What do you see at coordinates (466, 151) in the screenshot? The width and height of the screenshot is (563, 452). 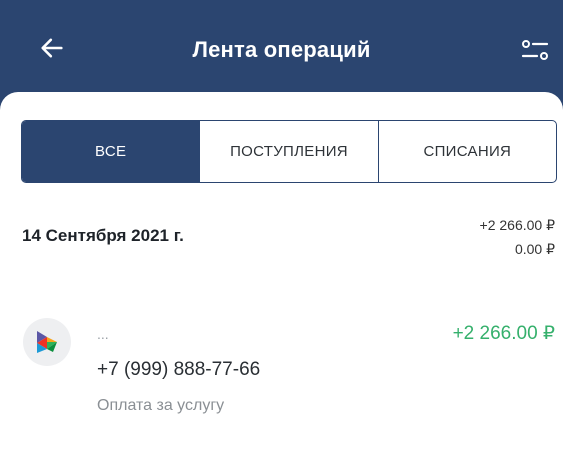 I see `tab-outgoing: СПИСАНИЯ` at bounding box center [466, 151].